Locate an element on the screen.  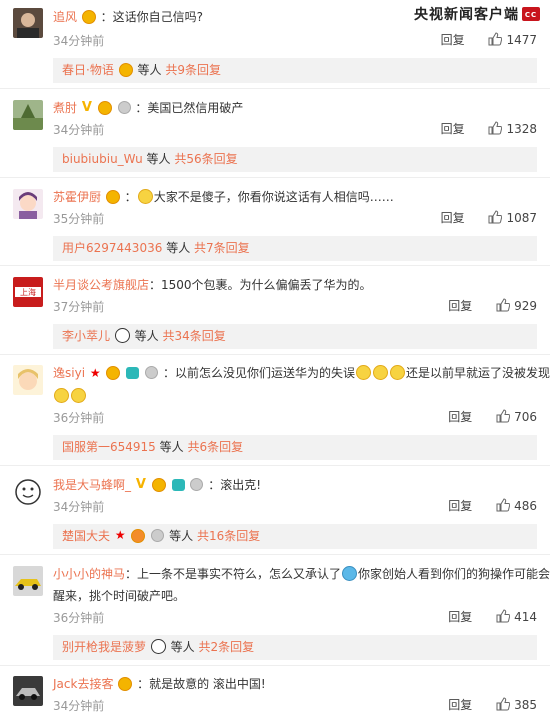
like-count: 1087 is located at coordinates (521, 218).